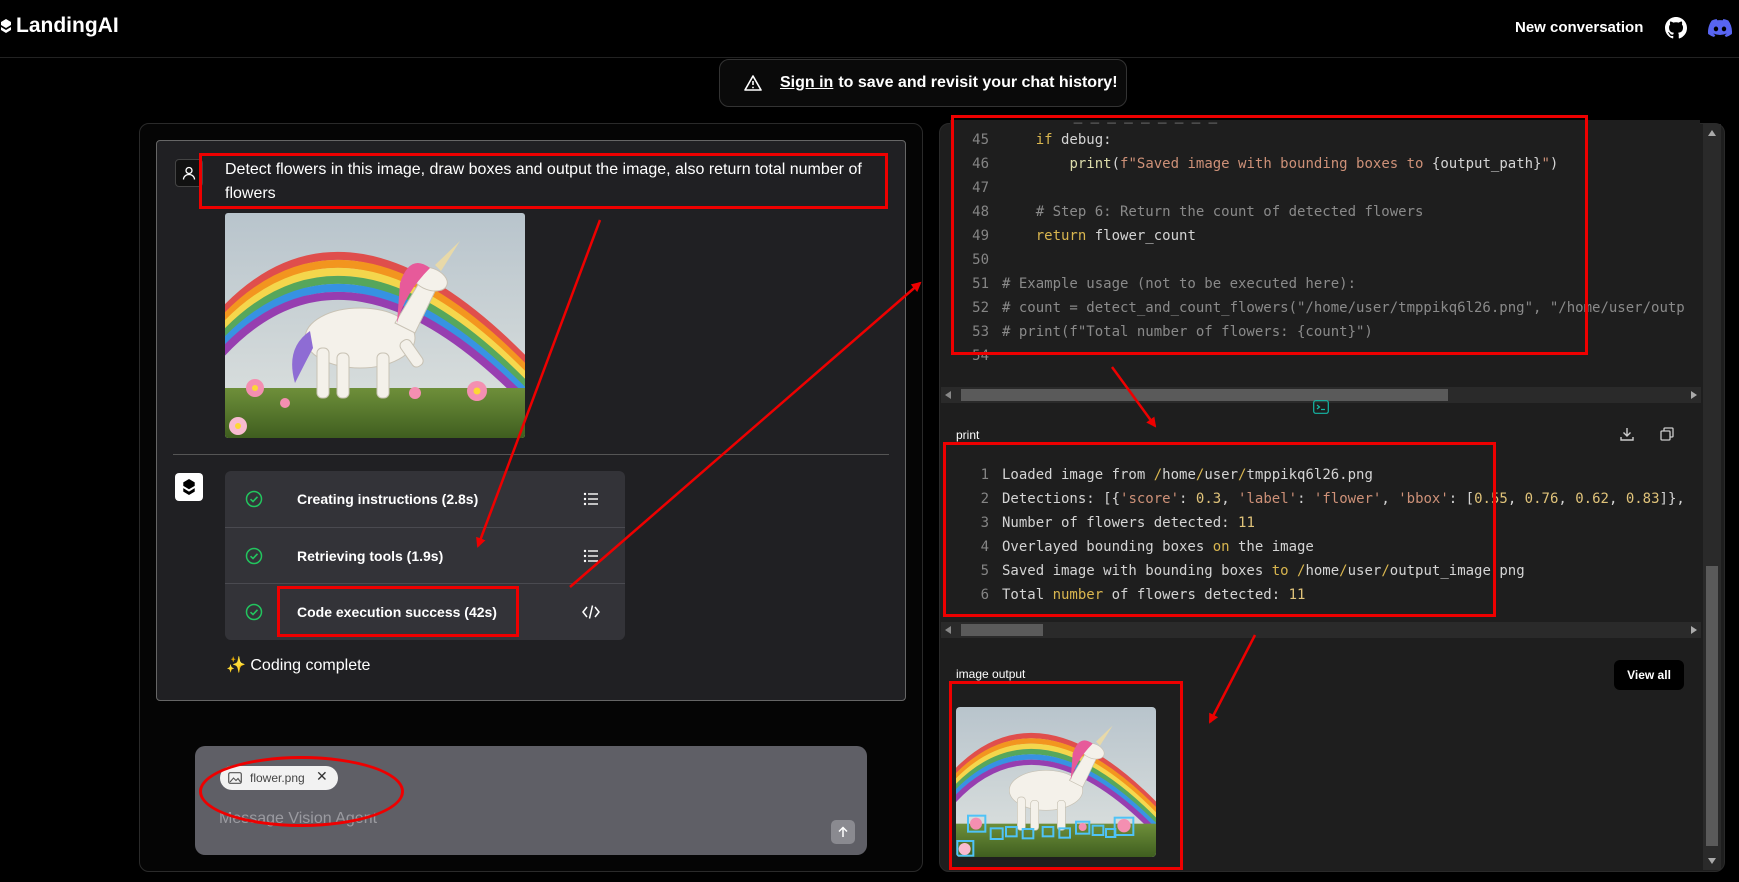 Image resolution: width=1739 pixels, height=882 pixels. What do you see at coordinates (1219, 529) in the screenshot?
I see `annotation-box-print` at bounding box center [1219, 529].